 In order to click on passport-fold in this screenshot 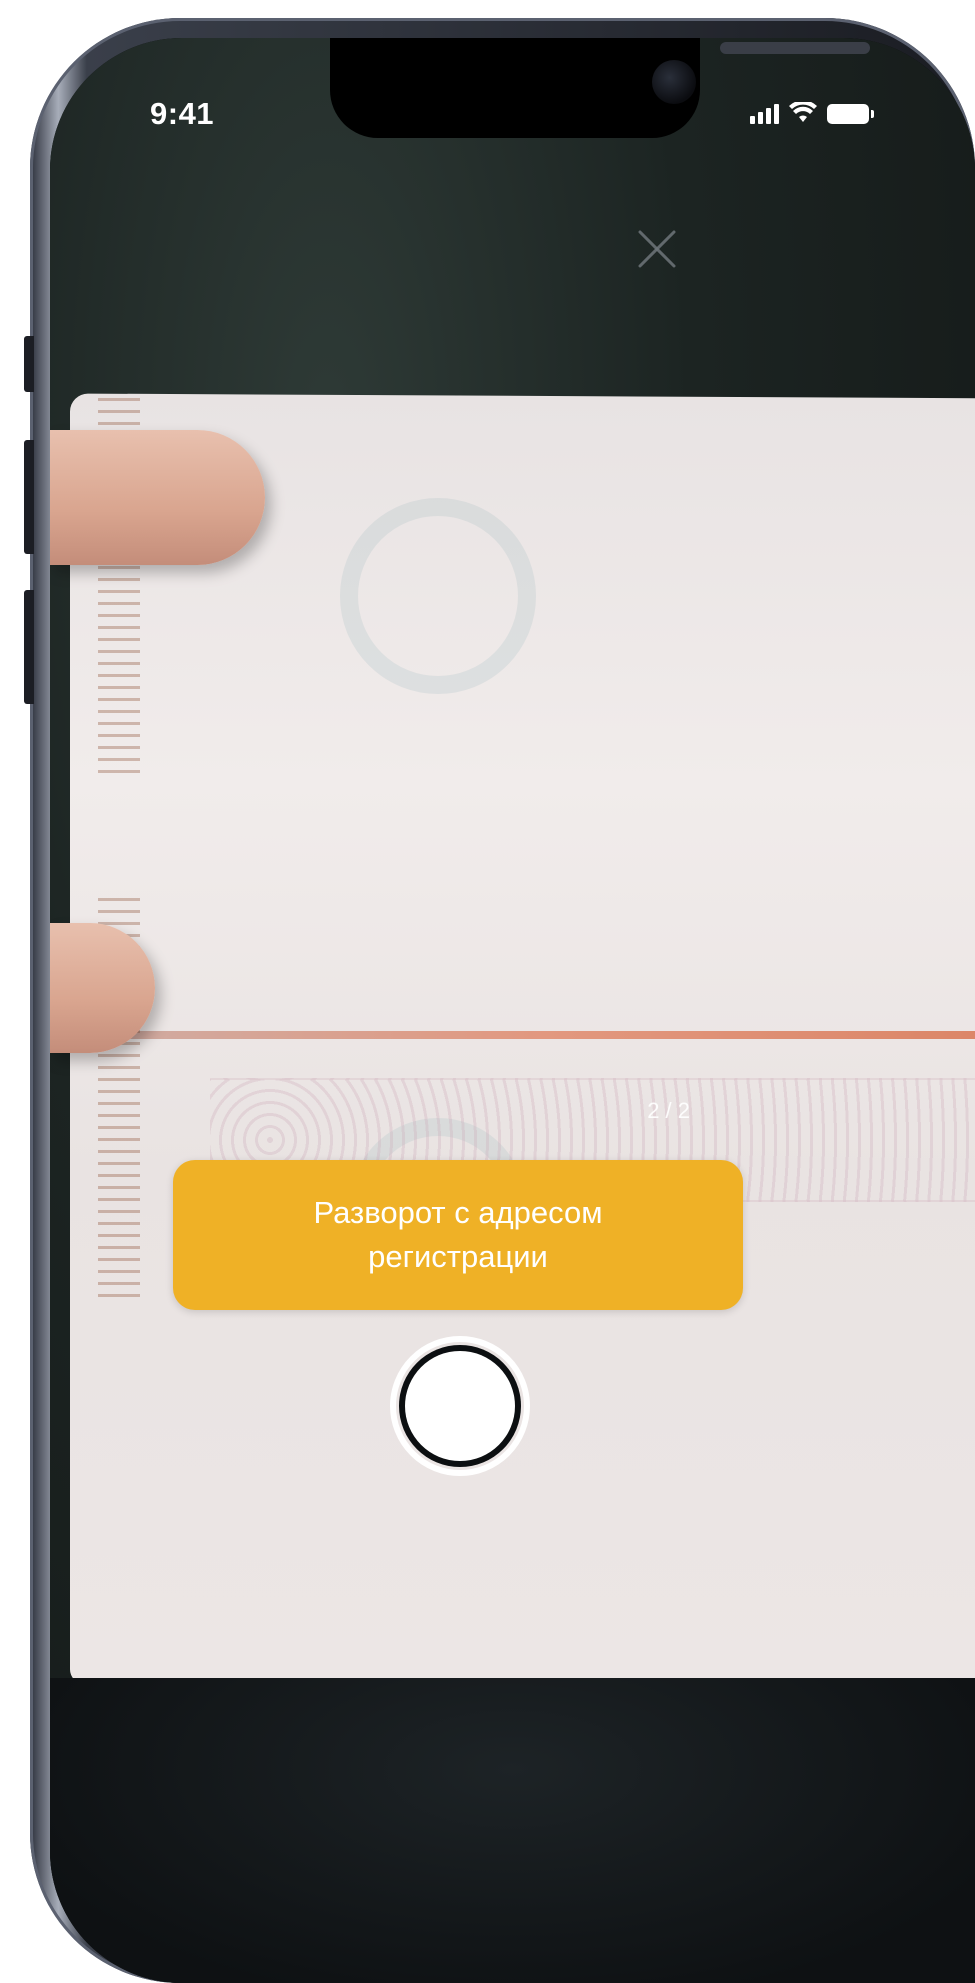, I will do `click(522, 1035)`.